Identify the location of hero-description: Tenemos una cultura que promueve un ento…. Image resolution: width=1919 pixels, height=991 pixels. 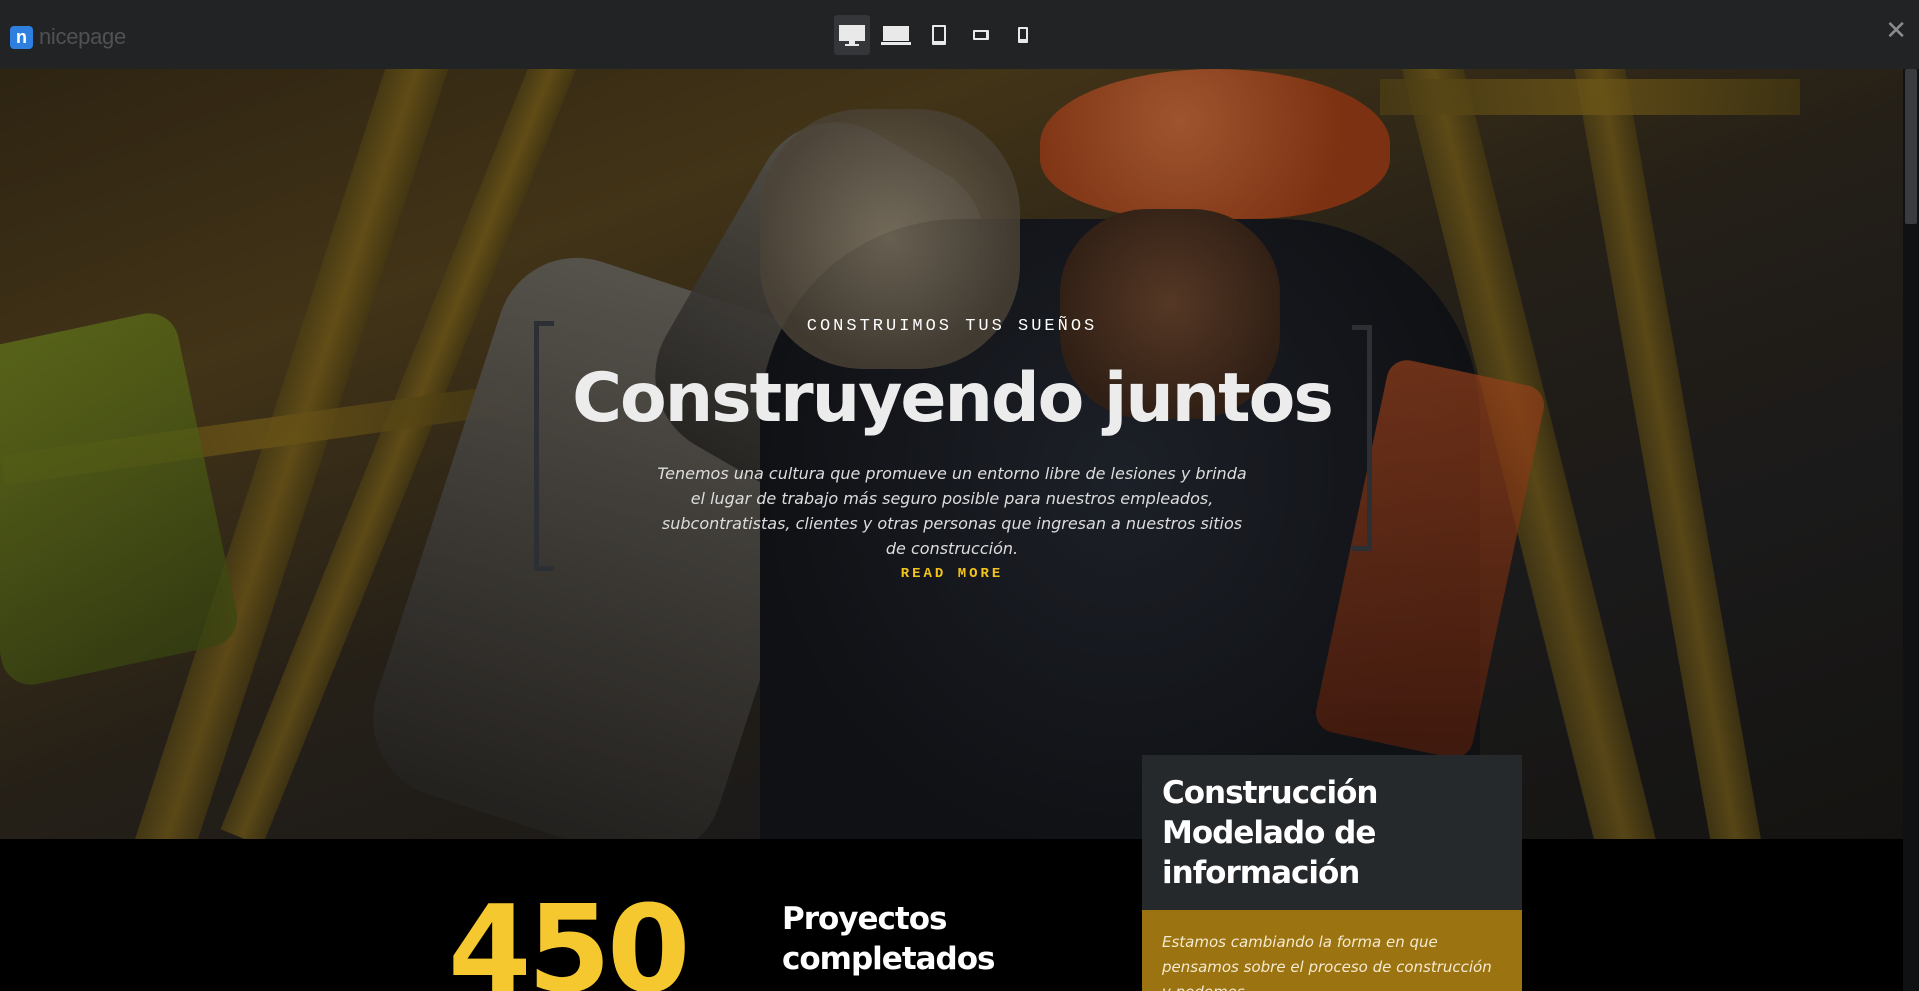
(952, 511).